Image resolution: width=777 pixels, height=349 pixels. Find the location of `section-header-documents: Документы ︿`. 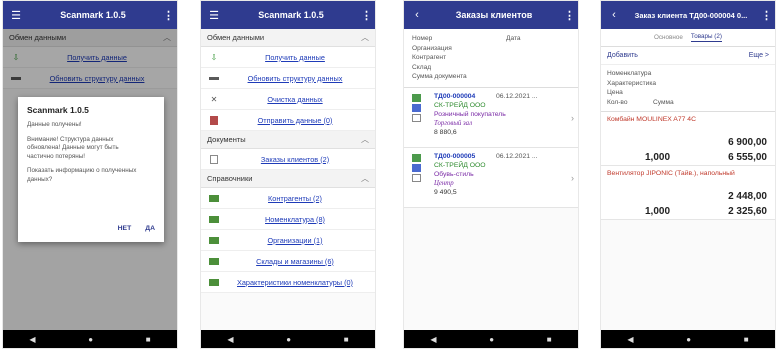

section-header-documents: Документы ︿ is located at coordinates (288, 140).